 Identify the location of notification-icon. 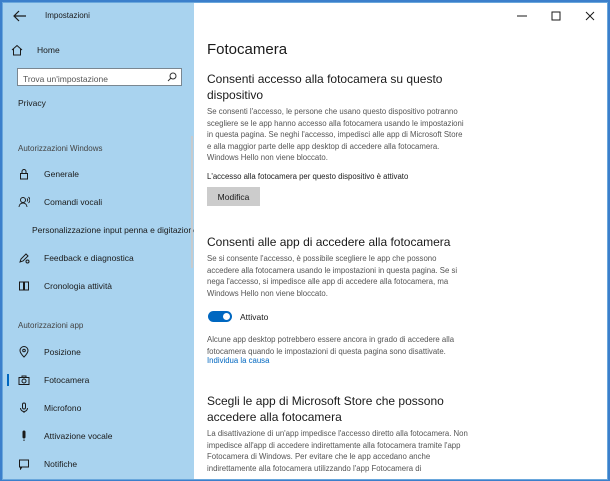
(24, 464).